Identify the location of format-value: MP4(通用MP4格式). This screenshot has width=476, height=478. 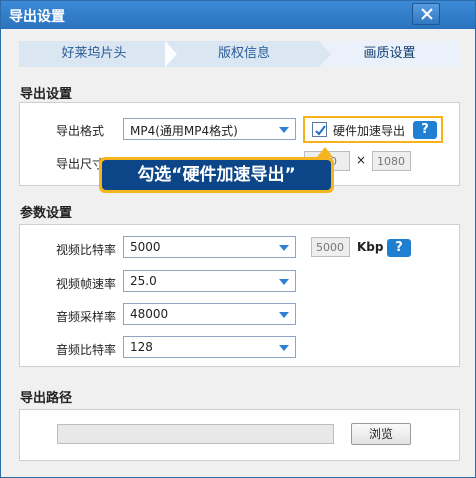
(184, 131).